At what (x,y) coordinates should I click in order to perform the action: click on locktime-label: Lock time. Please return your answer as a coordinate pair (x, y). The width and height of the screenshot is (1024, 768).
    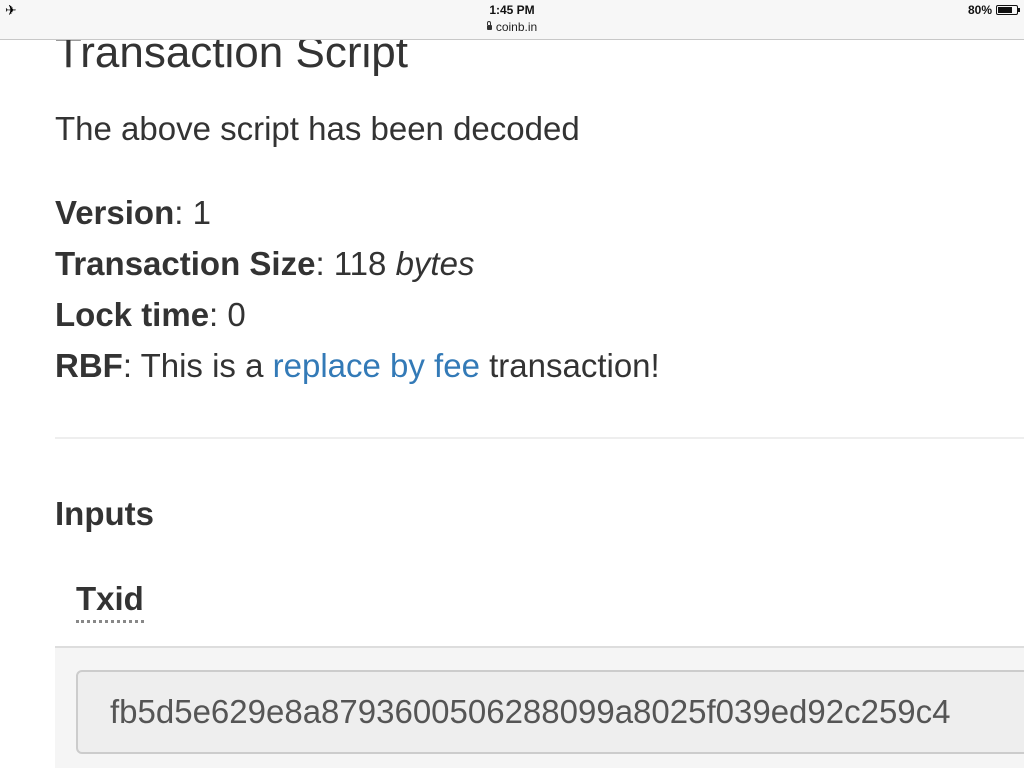
    Looking at the image, I should click on (132, 314).